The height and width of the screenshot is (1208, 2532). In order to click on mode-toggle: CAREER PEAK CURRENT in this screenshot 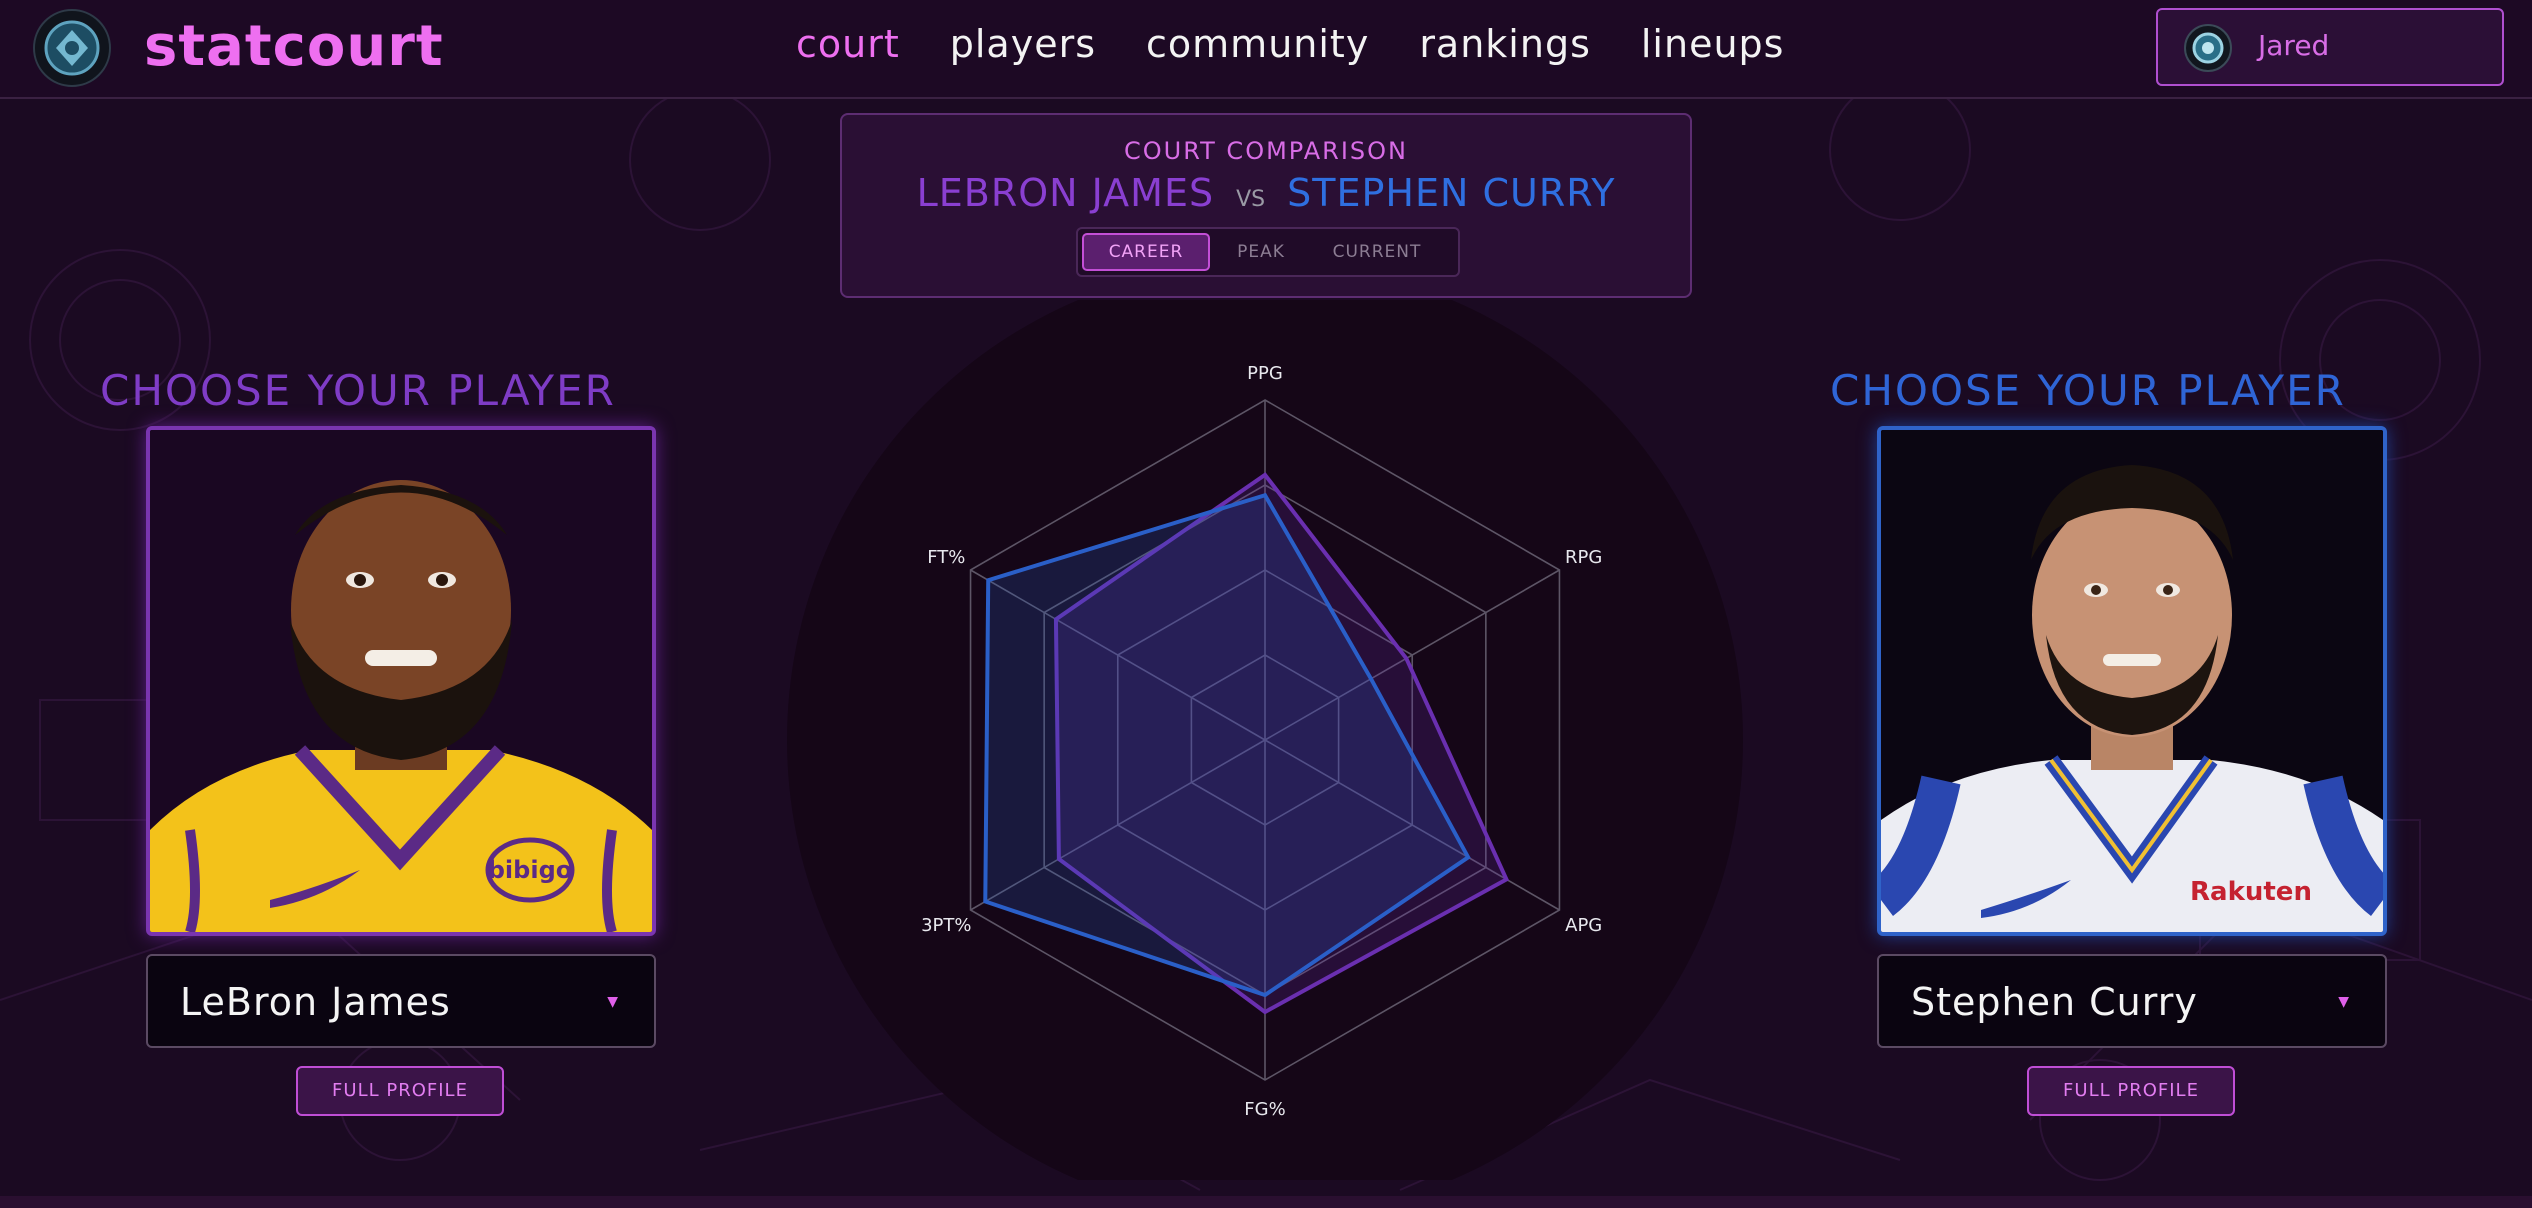, I will do `click(1268, 252)`.